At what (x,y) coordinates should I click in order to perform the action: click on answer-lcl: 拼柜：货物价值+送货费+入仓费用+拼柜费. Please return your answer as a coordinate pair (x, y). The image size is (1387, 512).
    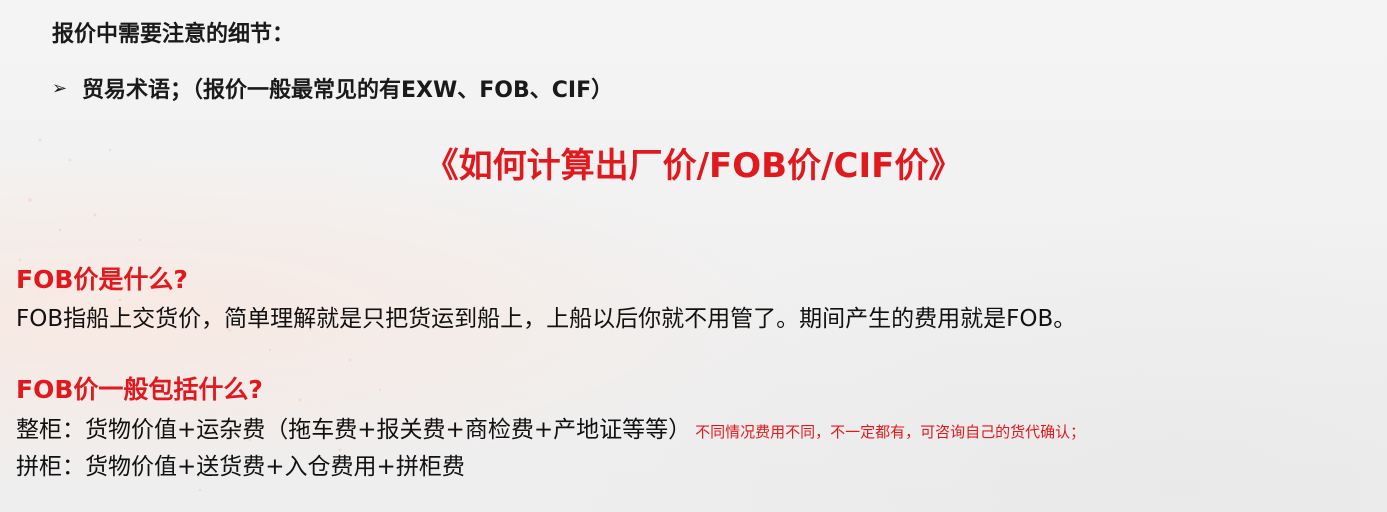
    Looking at the image, I should click on (240, 467).